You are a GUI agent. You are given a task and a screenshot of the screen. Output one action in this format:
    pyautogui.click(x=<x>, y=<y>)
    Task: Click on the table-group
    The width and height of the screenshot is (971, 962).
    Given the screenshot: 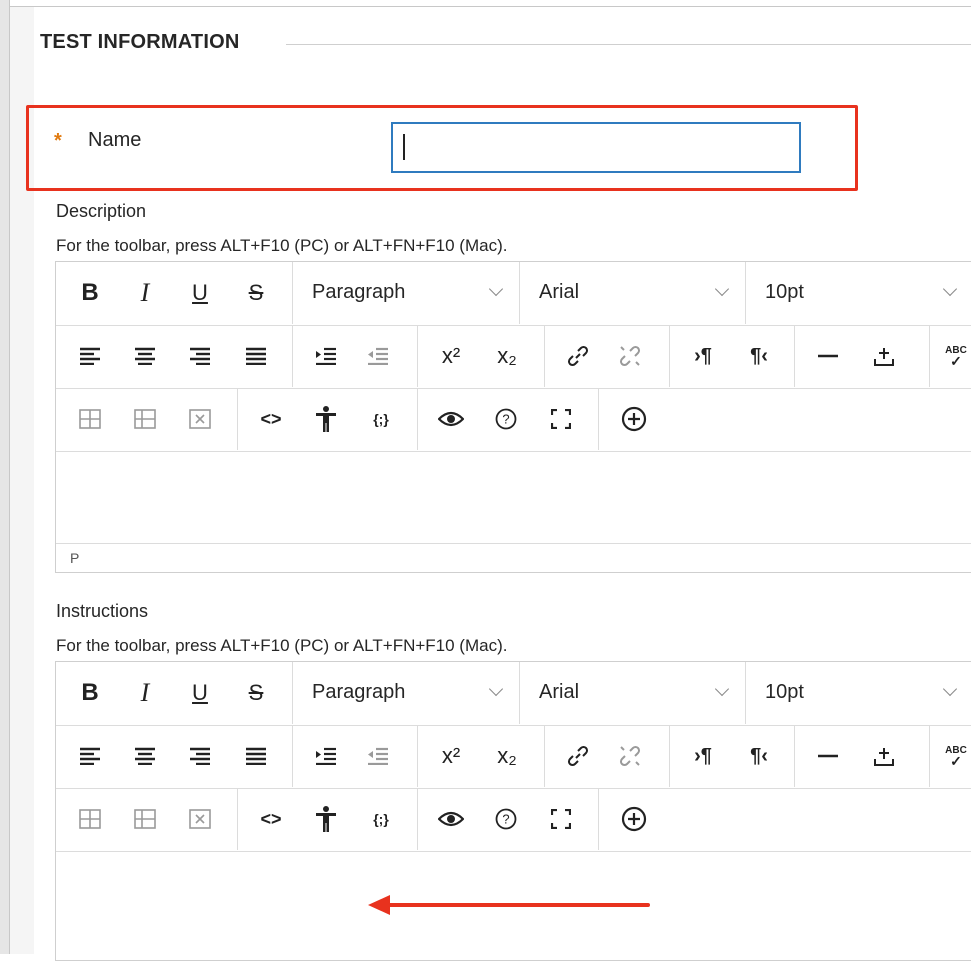 What is the action you would take?
    pyautogui.click(x=147, y=419)
    